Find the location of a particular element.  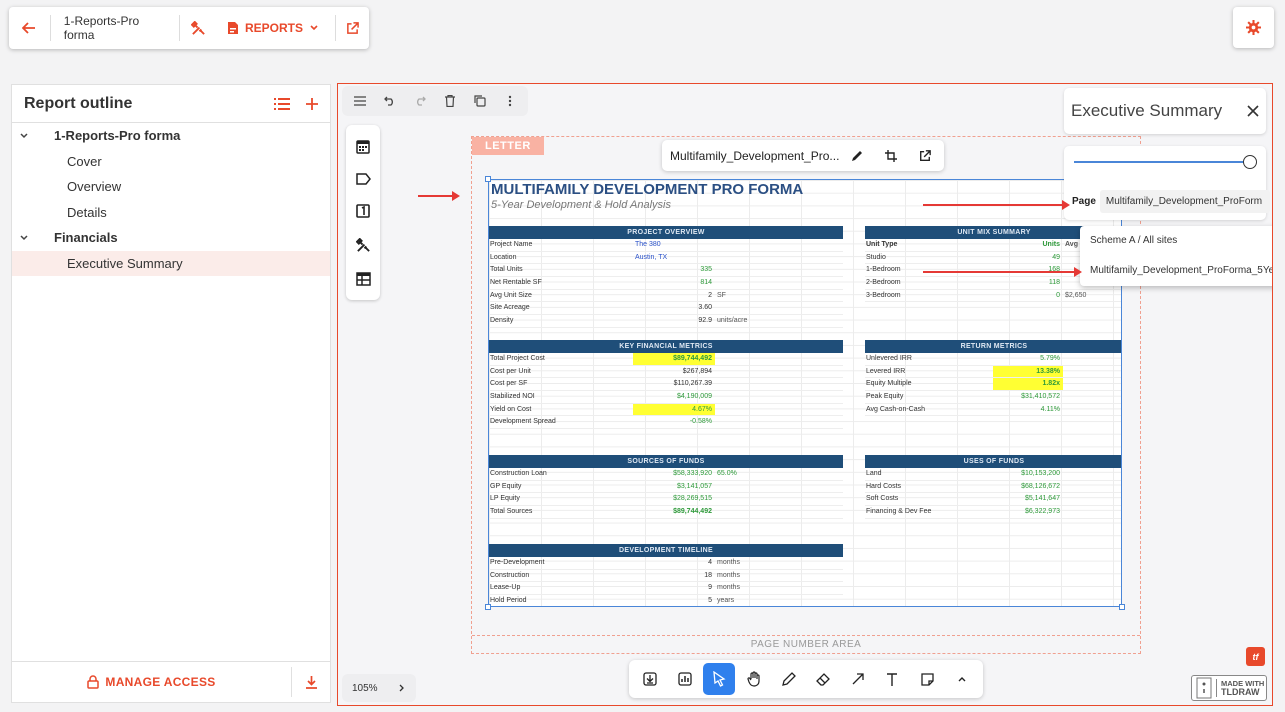

pencil-icon is located at coordinates (857, 155).